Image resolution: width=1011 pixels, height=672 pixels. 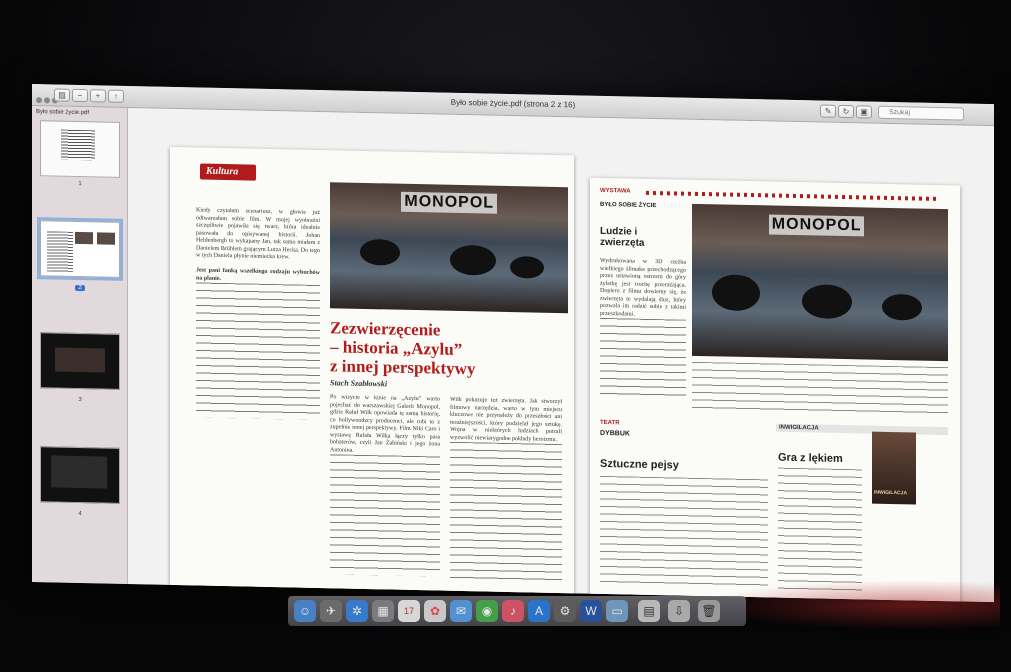 I want to click on image-app-icon: ▭, so click(x=617, y=611).